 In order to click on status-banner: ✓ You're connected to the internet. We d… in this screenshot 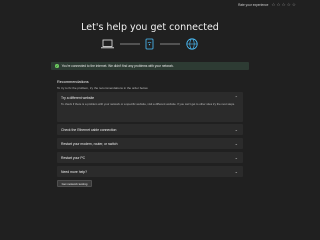, I will do `click(150, 66)`.